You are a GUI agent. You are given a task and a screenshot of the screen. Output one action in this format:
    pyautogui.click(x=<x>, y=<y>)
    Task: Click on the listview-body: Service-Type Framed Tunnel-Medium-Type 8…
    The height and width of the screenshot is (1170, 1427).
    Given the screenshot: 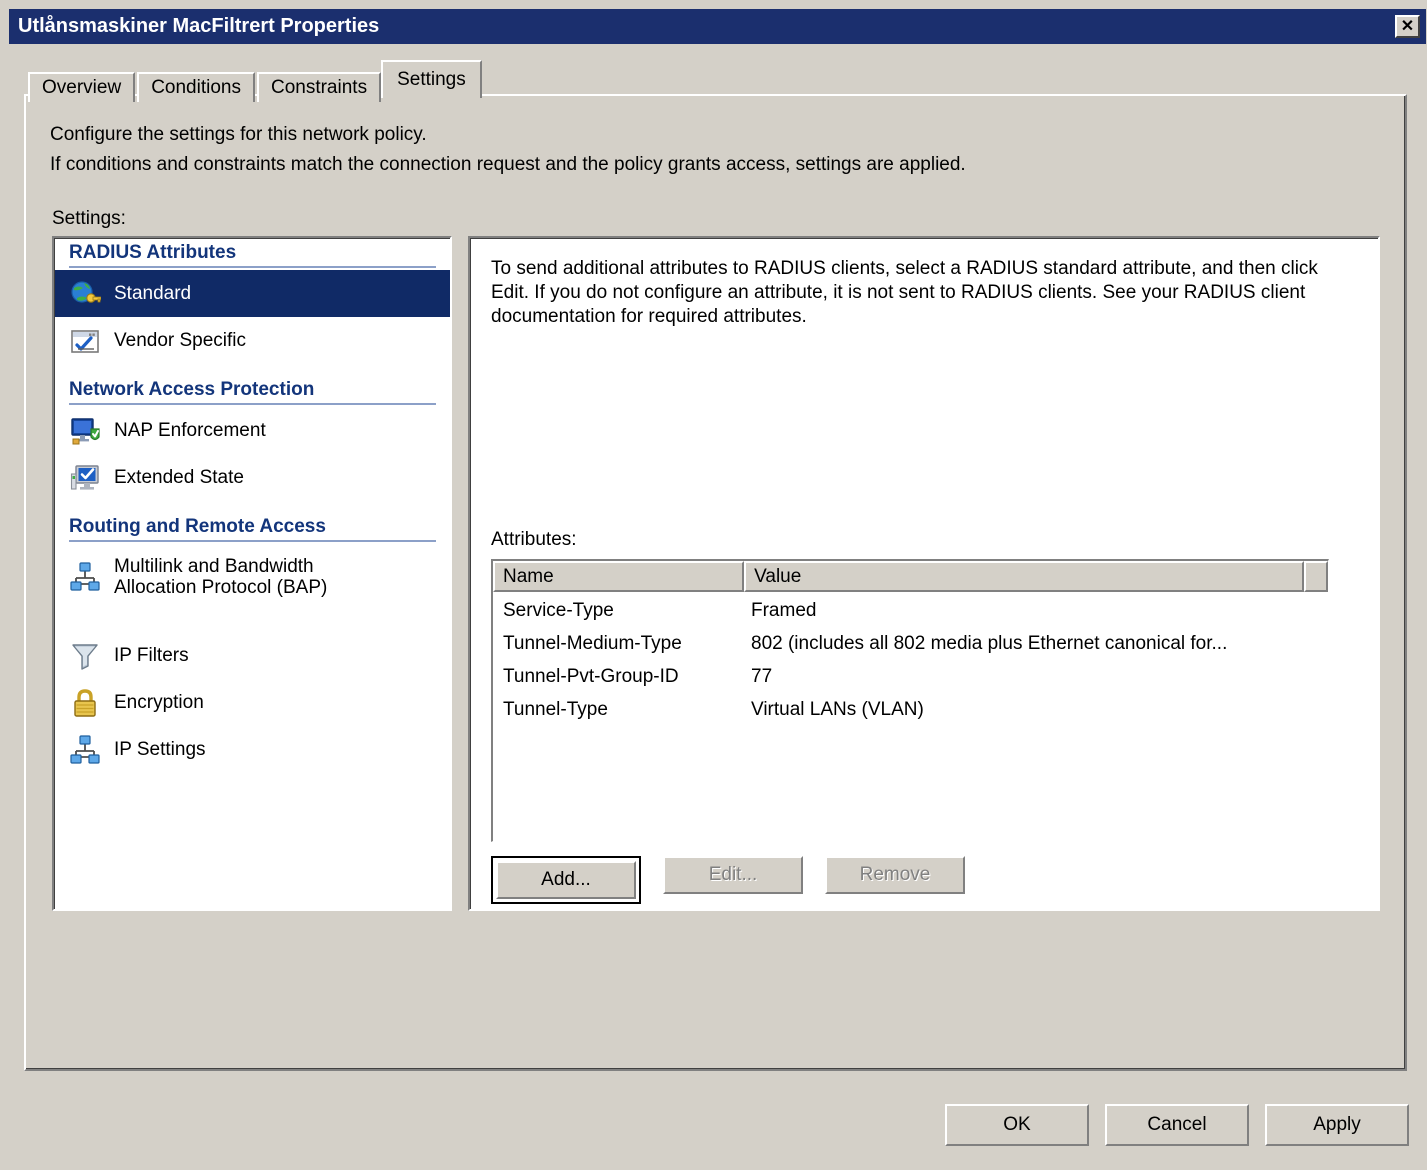 What is the action you would take?
    pyautogui.click(x=910, y=659)
    